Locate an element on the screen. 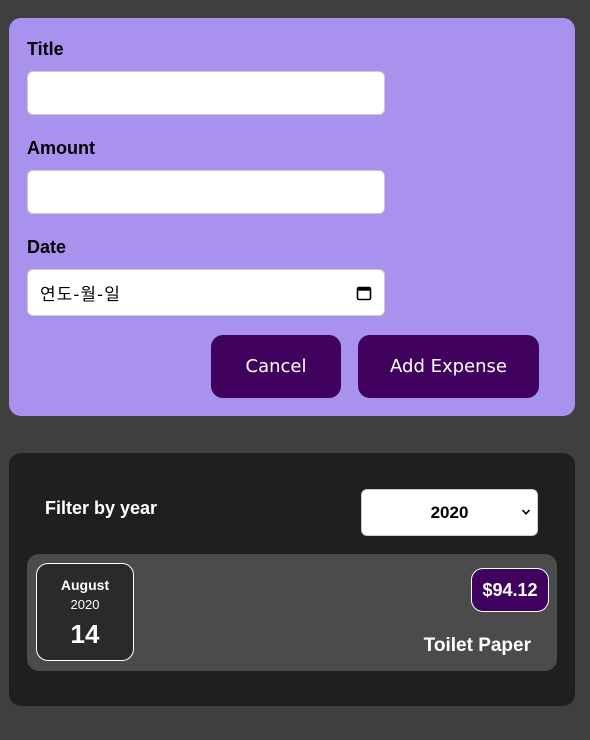 The width and height of the screenshot is (590, 740). date-input: 연도-월-일 is located at coordinates (206, 292).